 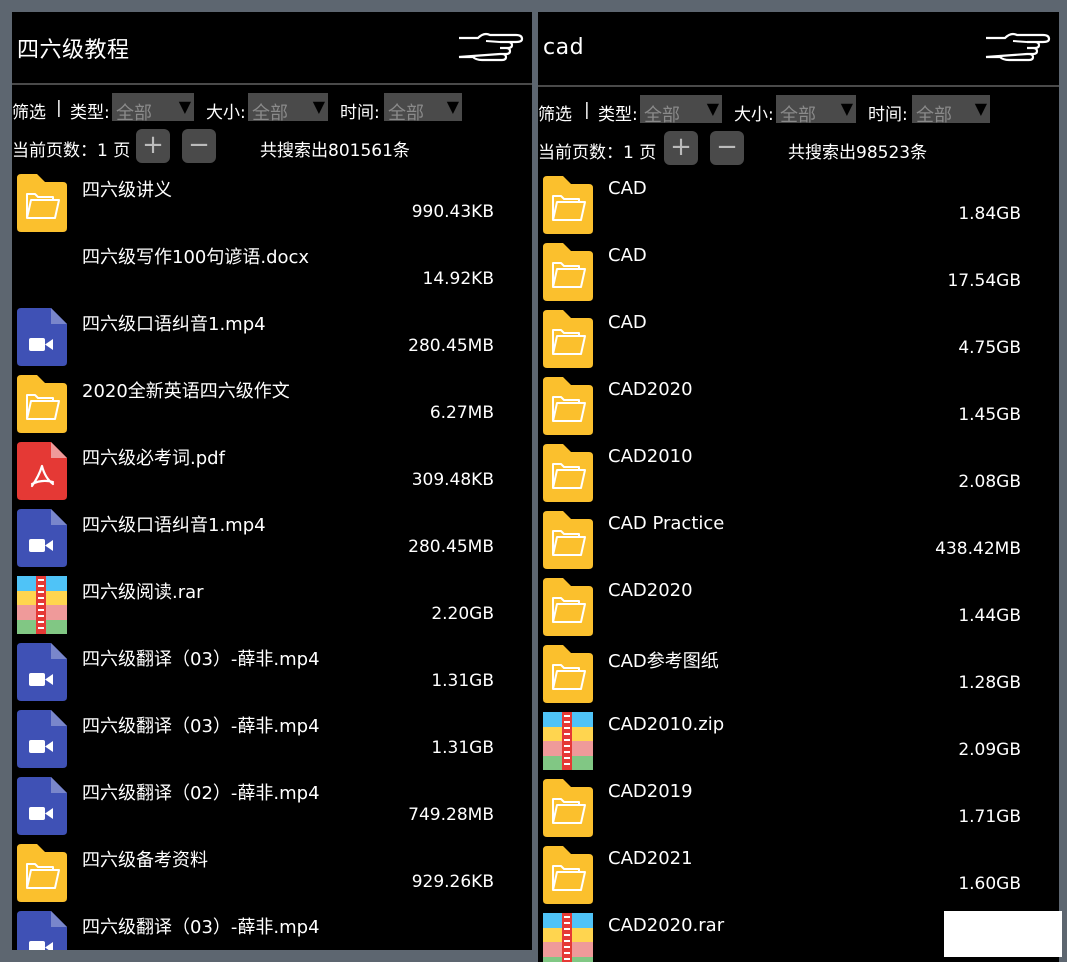 What do you see at coordinates (798, 205) in the screenshot?
I see `file-list-item: CAD 1.84GB` at bounding box center [798, 205].